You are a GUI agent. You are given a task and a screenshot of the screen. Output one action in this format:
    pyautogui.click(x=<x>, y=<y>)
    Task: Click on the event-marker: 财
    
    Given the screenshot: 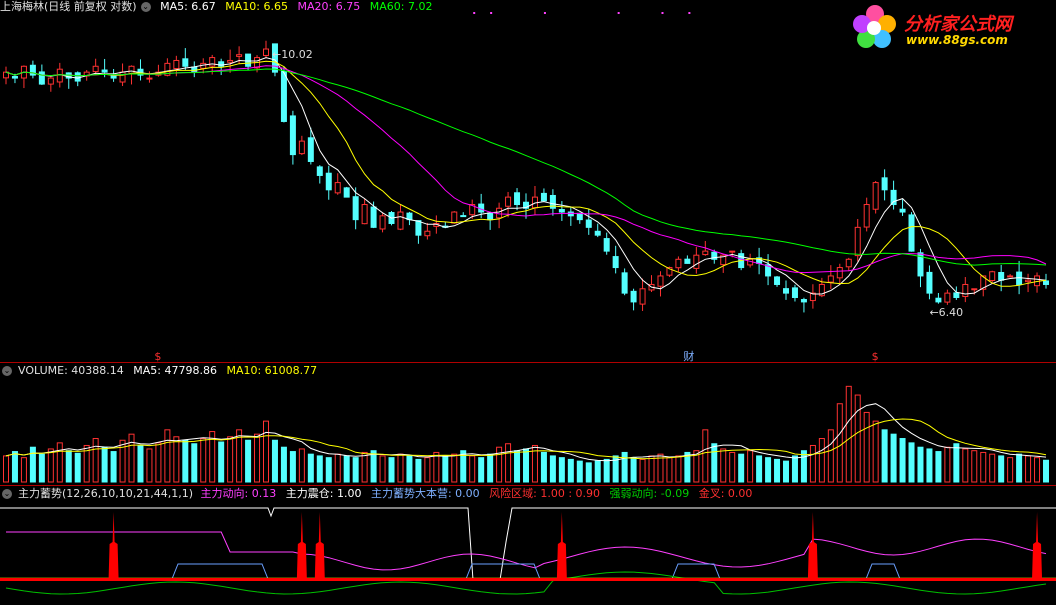 What is the action you would take?
    pyautogui.click(x=688, y=355)
    